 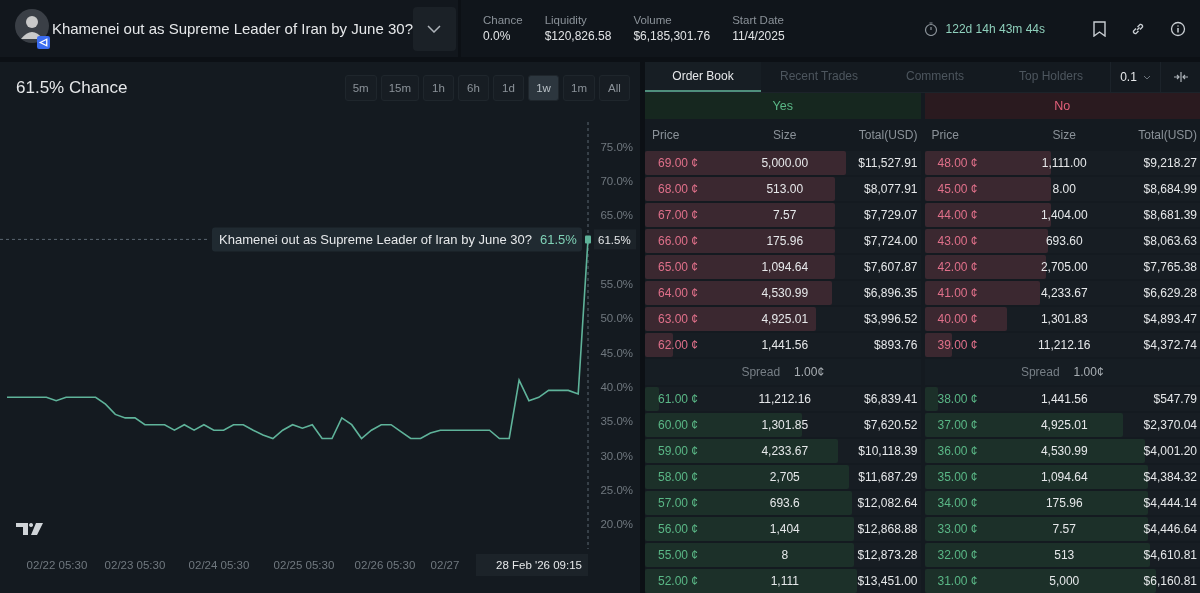 I want to click on total-cell: $4,444.14, so click(x=1170, y=503).